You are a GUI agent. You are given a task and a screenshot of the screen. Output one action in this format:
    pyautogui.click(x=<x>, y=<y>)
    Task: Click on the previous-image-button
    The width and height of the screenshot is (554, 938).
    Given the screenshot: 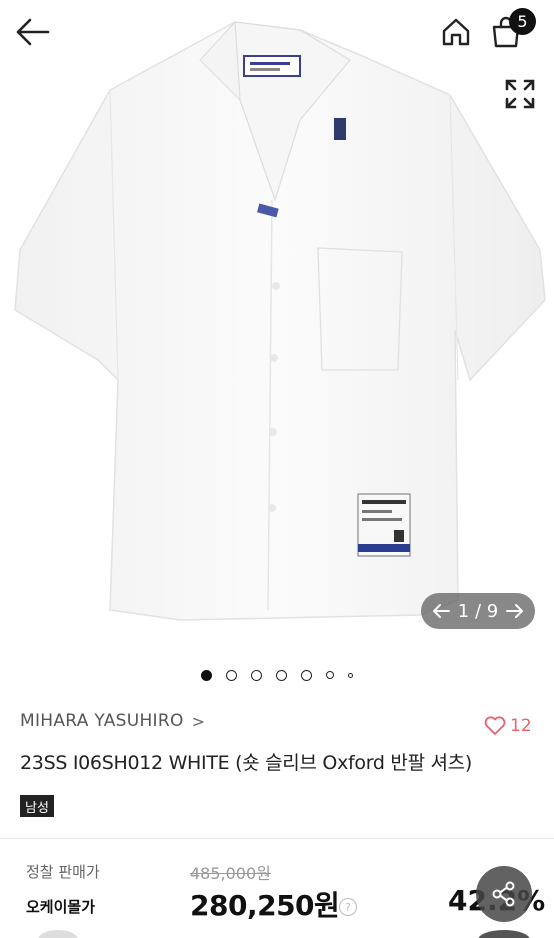 What is the action you would take?
    pyautogui.click(x=441, y=611)
    